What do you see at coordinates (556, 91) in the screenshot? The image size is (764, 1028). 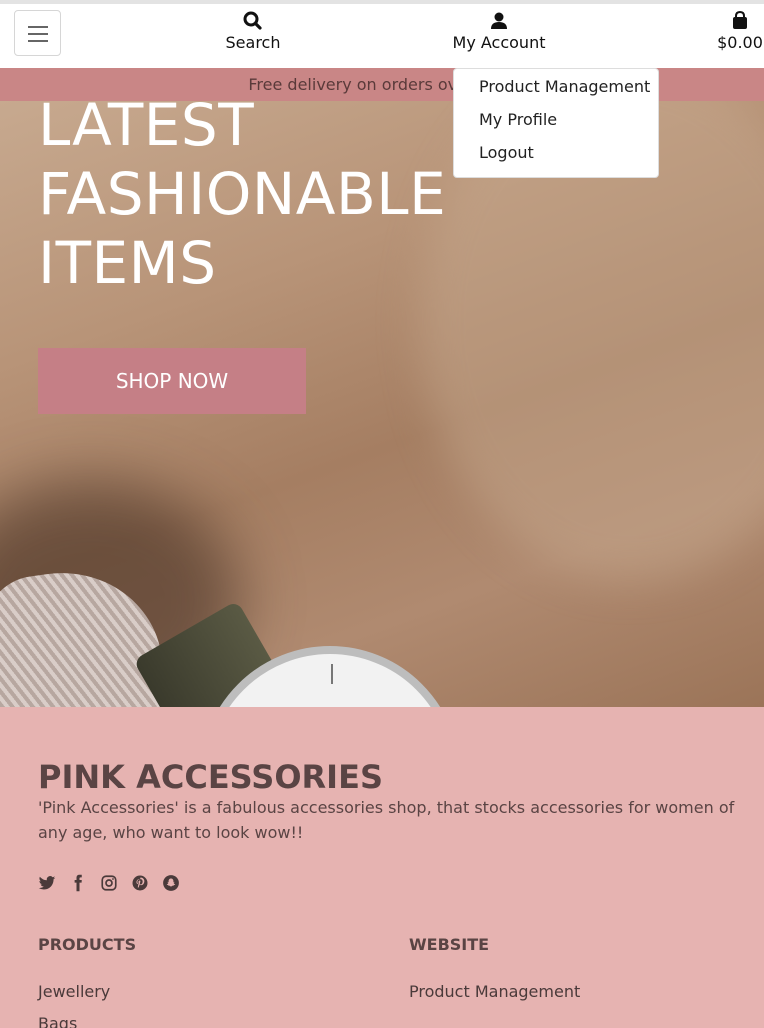 I see `menu-item-product-management: Product Management` at bounding box center [556, 91].